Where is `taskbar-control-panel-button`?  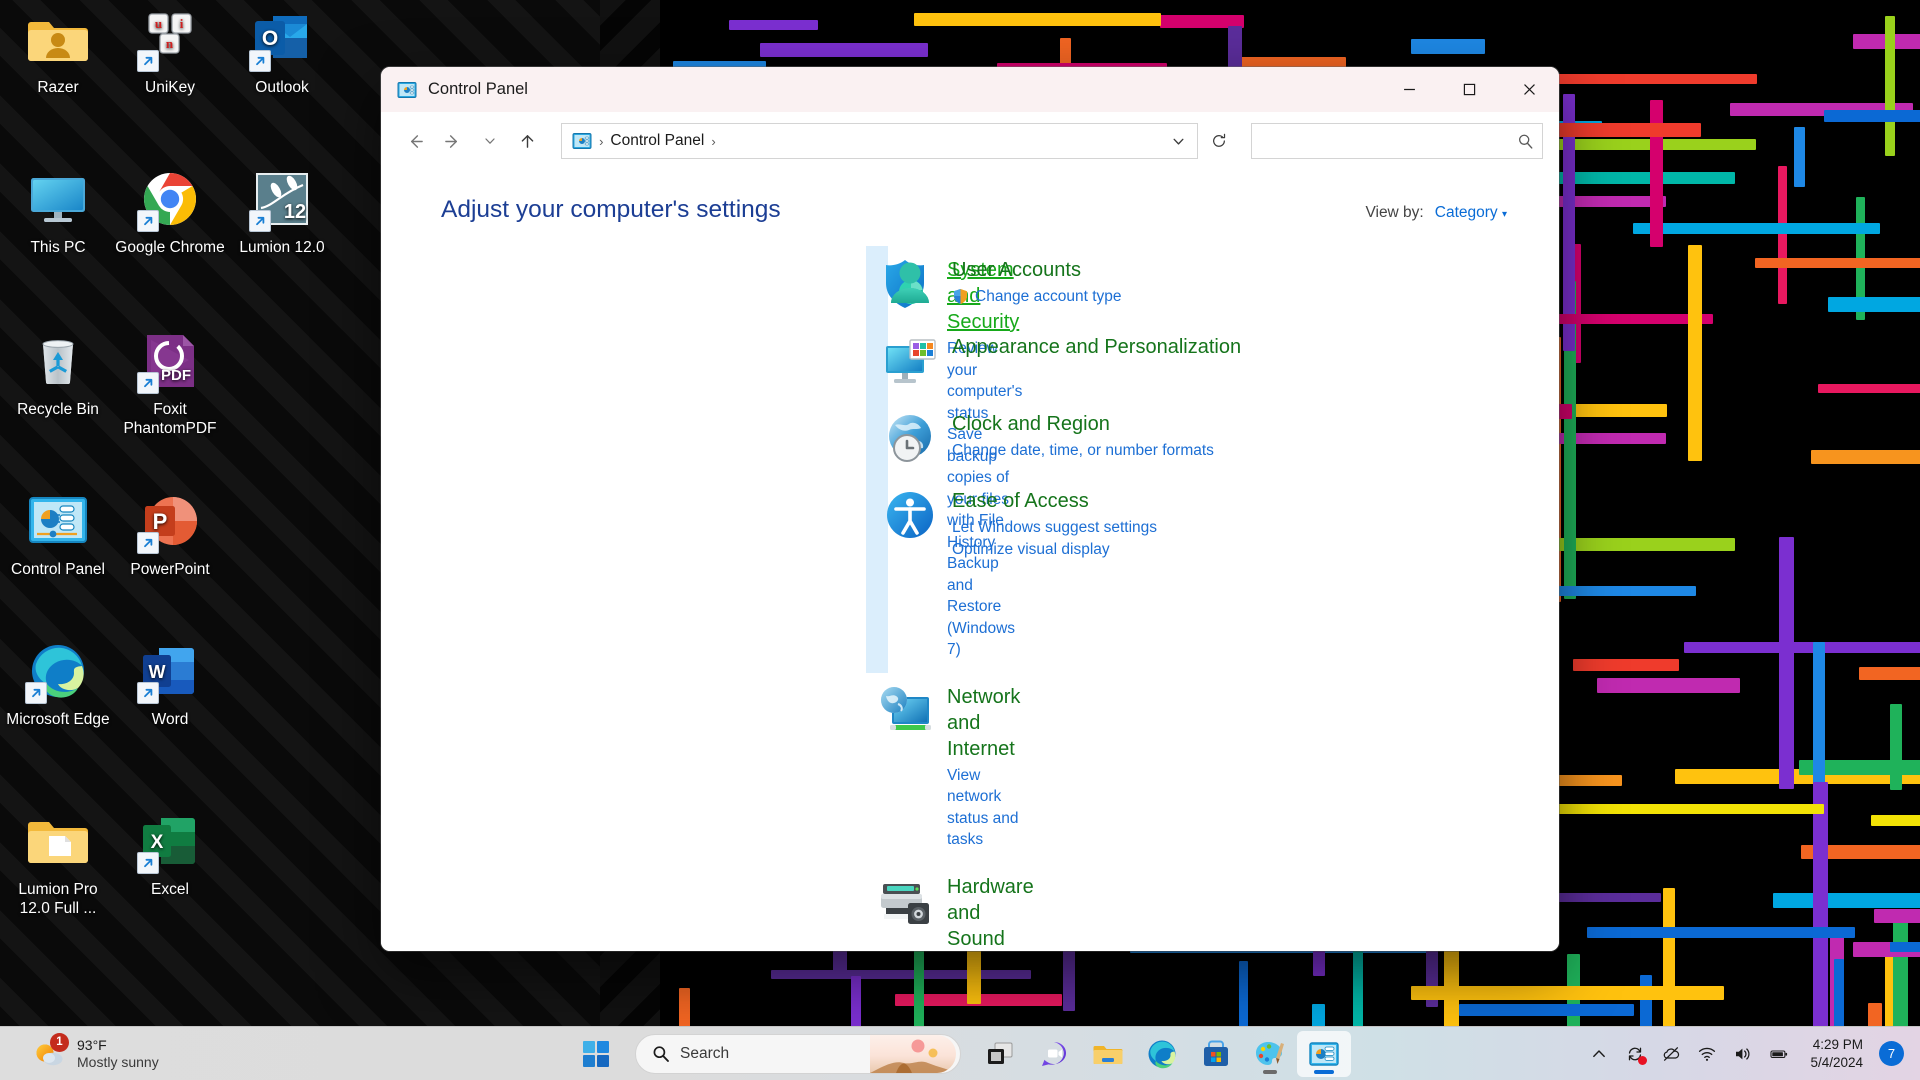 taskbar-control-panel-button is located at coordinates (1324, 1053).